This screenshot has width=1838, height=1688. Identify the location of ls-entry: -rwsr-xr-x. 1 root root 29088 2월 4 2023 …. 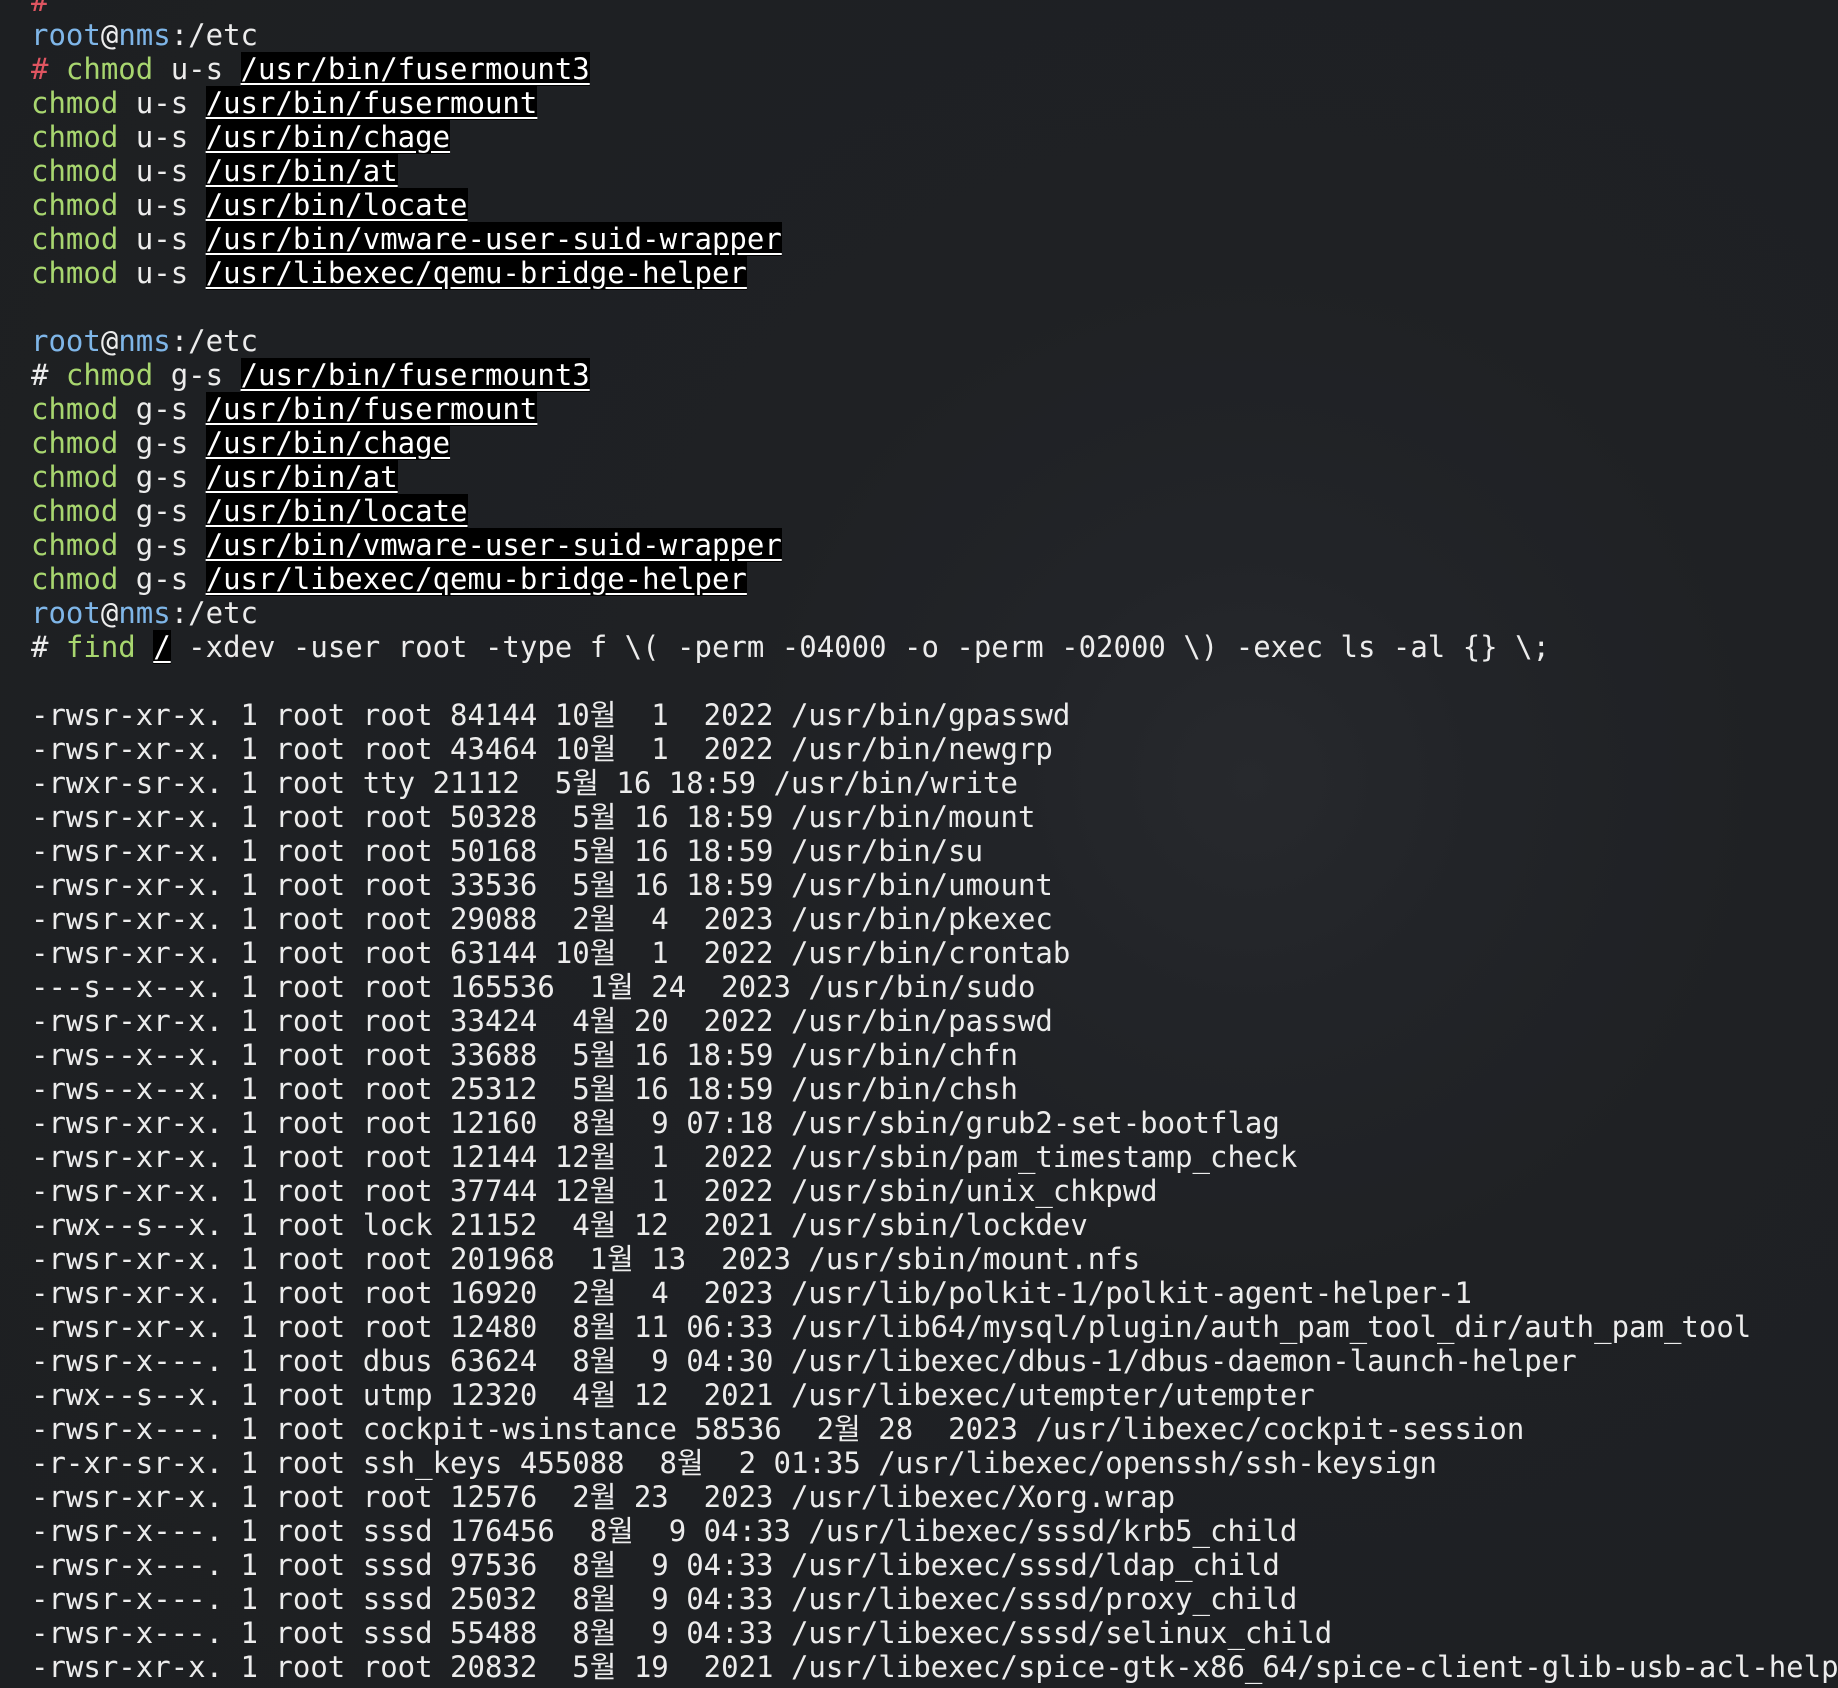
(542, 919).